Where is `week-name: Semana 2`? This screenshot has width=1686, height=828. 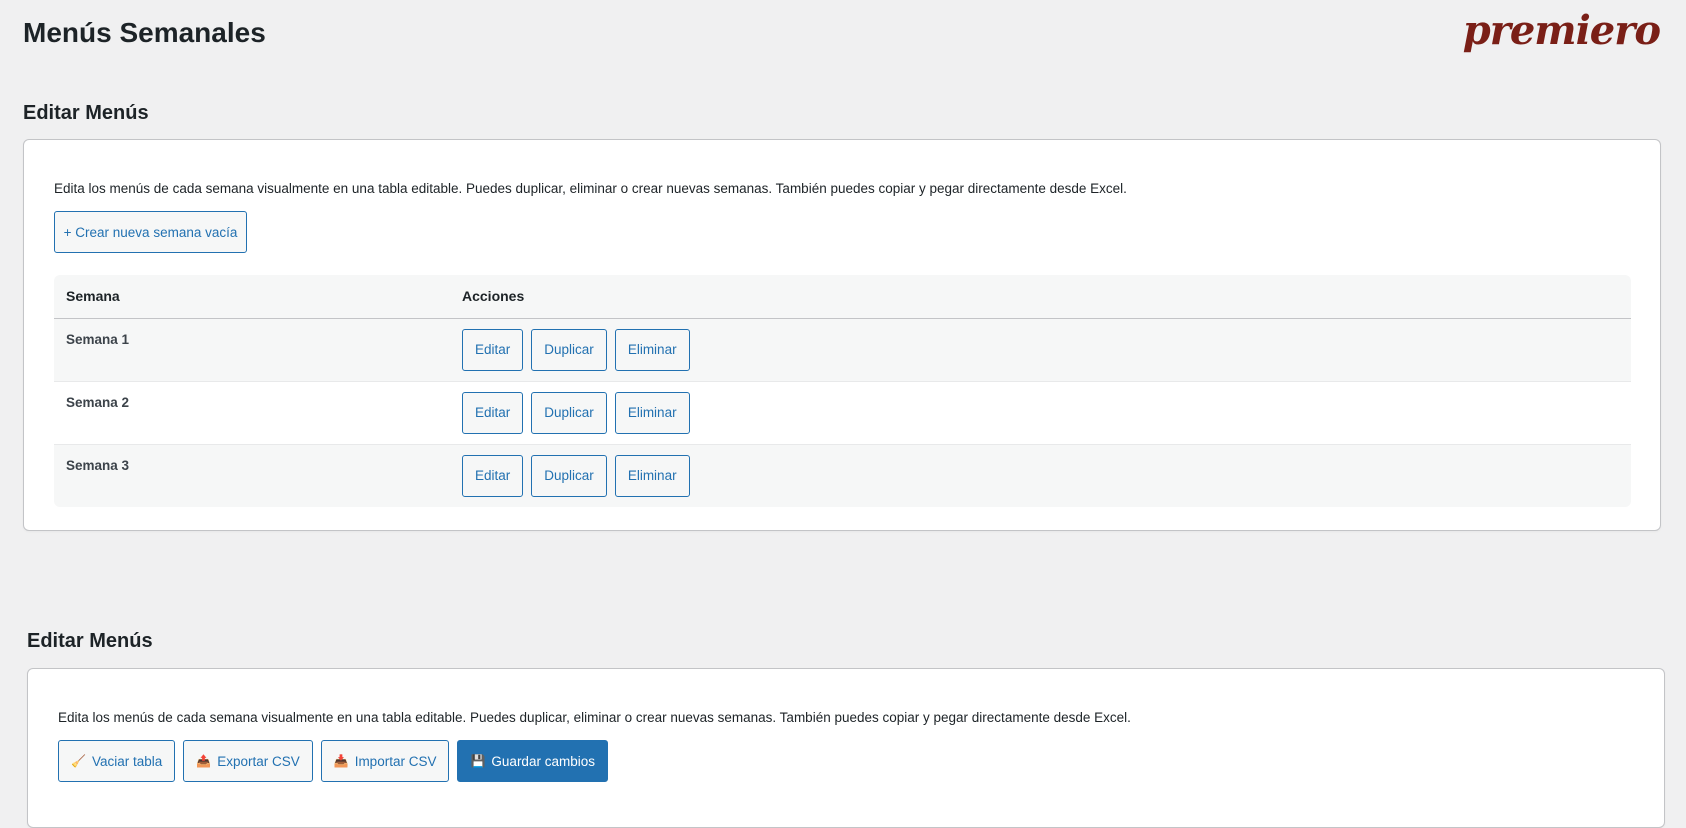 week-name: Semana 2 is located at coordinates (98, 402).